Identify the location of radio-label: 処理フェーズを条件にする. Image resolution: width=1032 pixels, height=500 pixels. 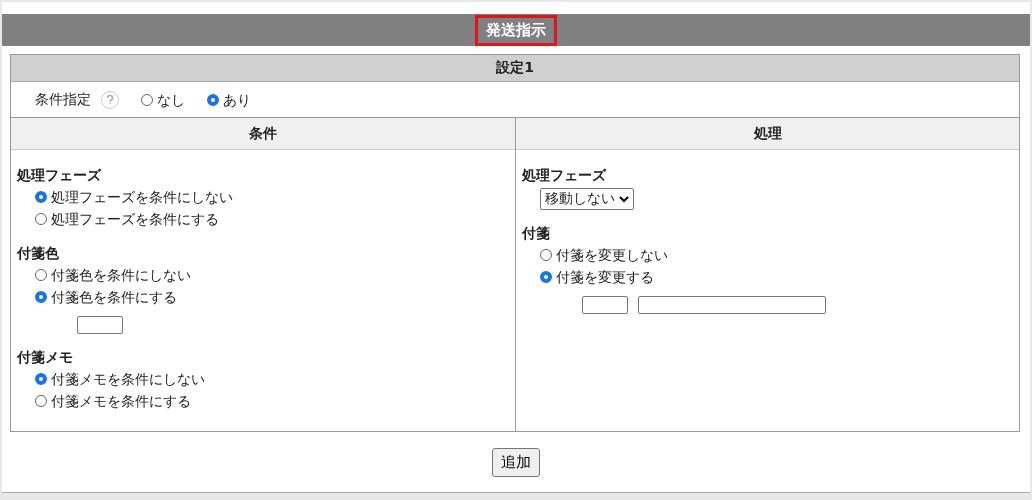
(135, 219).